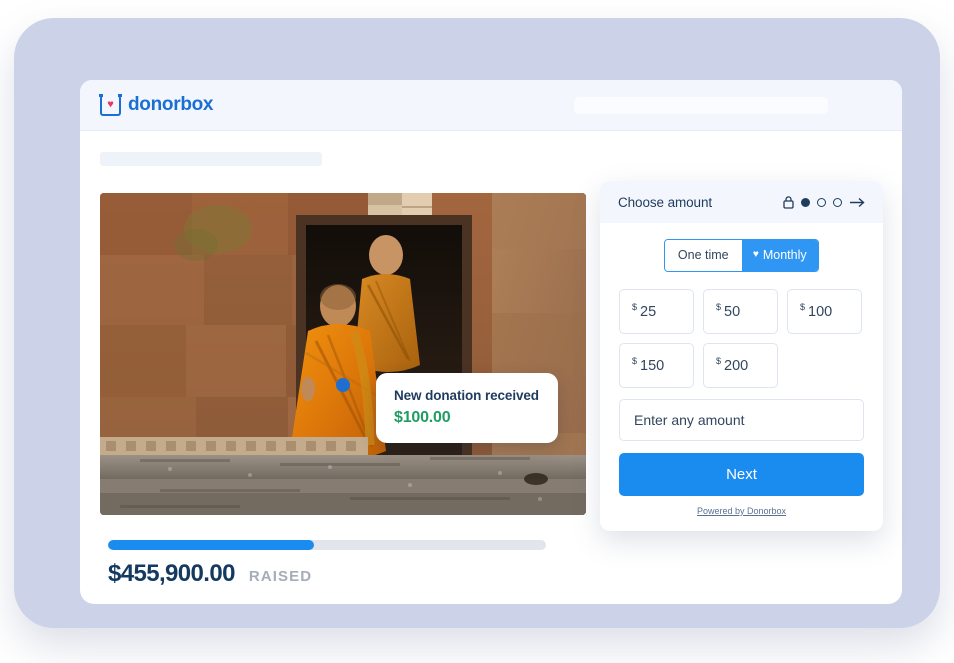  Describe the element at coordinates (491, 105) in the screenshot. I see `site-header: ♥ donorbox` at that location.